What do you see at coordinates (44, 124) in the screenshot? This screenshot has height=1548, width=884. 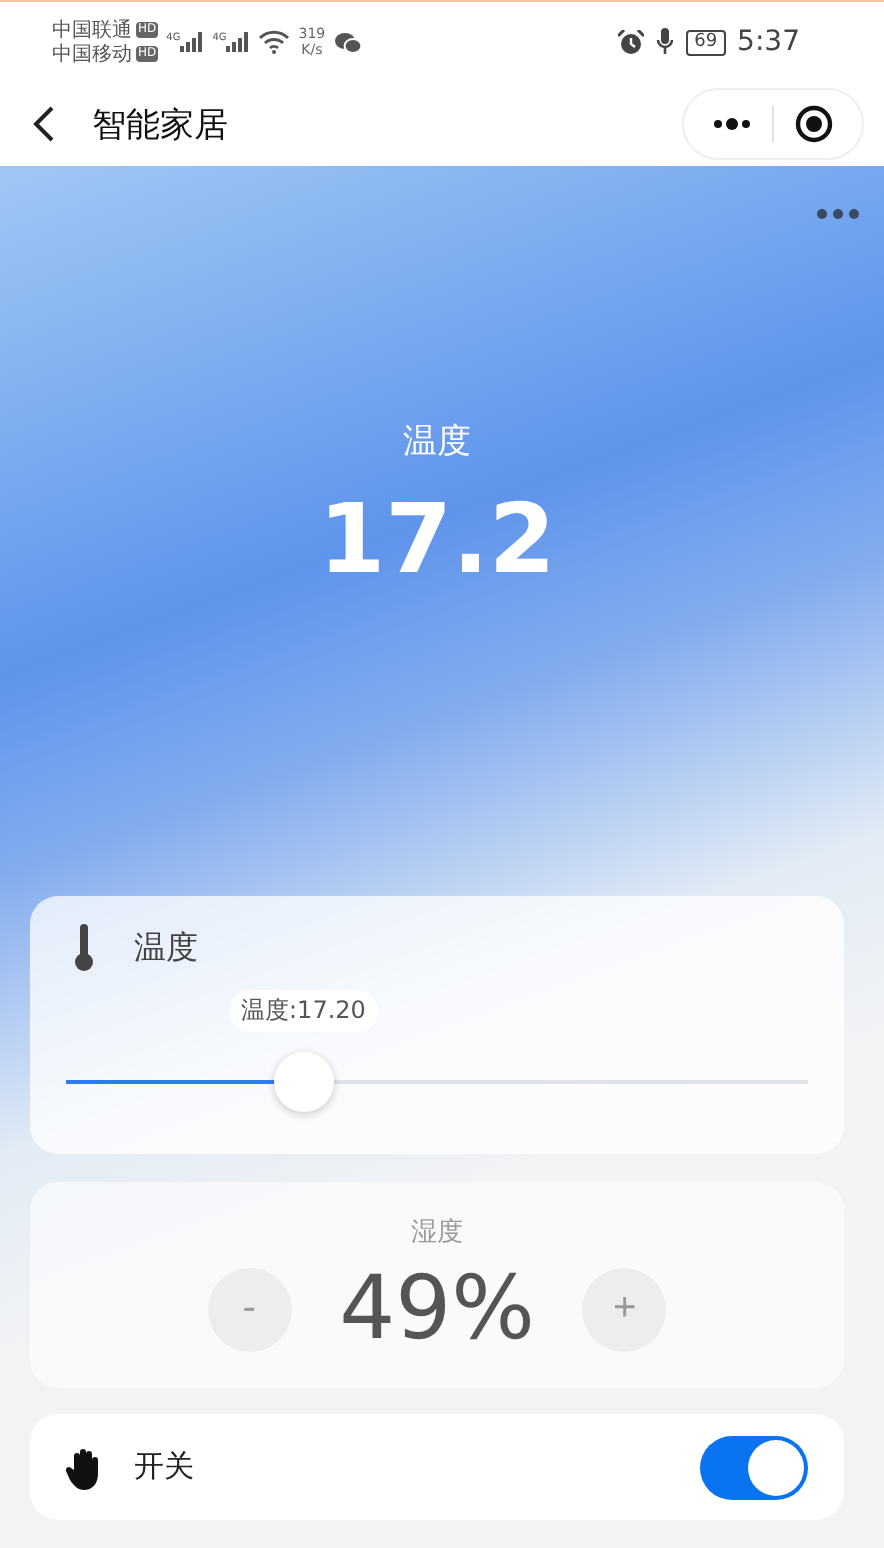 I see `back-icon` at bounding box center [44, 124].